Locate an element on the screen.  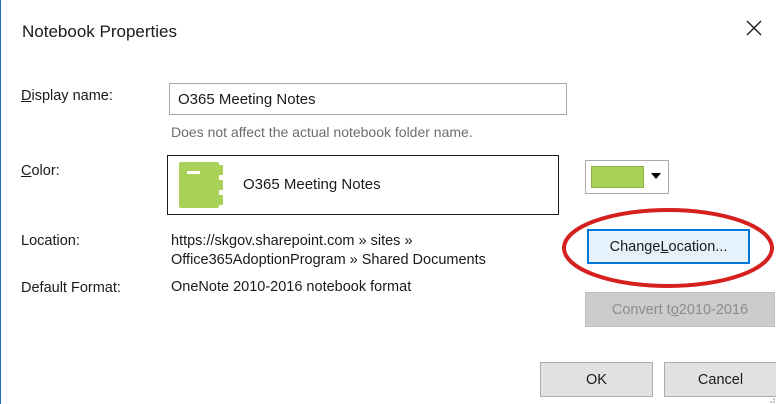
display-name-input is located at coordinates (368, 99).